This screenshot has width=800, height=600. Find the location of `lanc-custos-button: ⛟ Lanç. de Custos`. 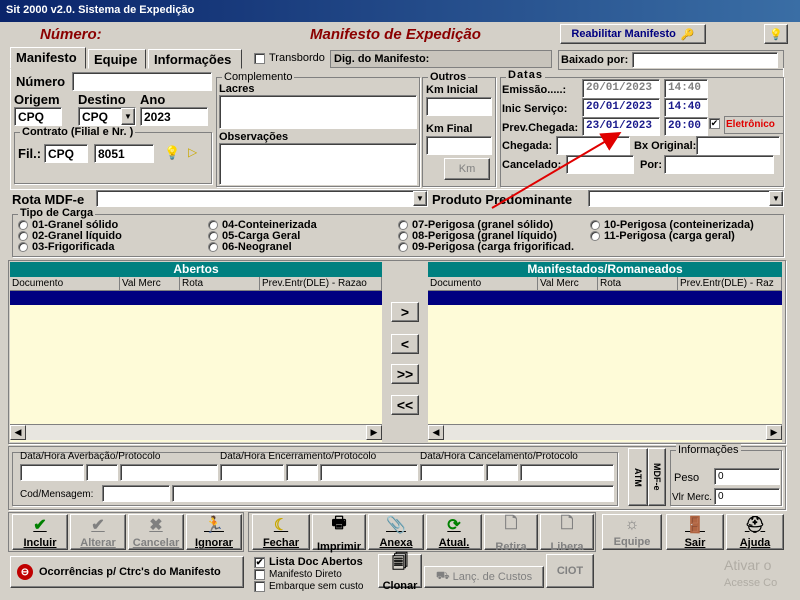

lanc-custos-button: ⛟ Lanç. de Custos is located at coordinates (484, 577).